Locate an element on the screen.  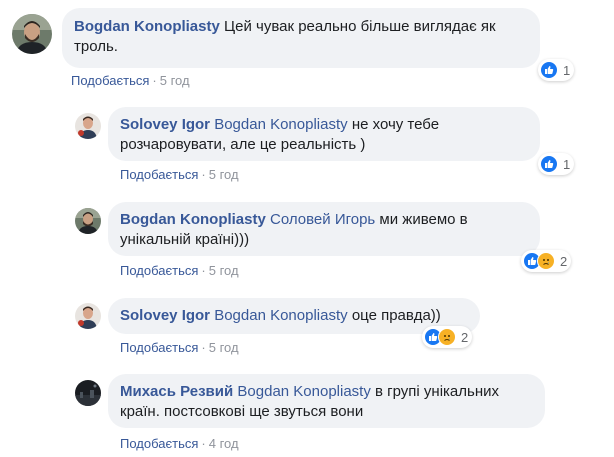
comment-text-line1: ми живемо в is located at coordinates (423, 219).